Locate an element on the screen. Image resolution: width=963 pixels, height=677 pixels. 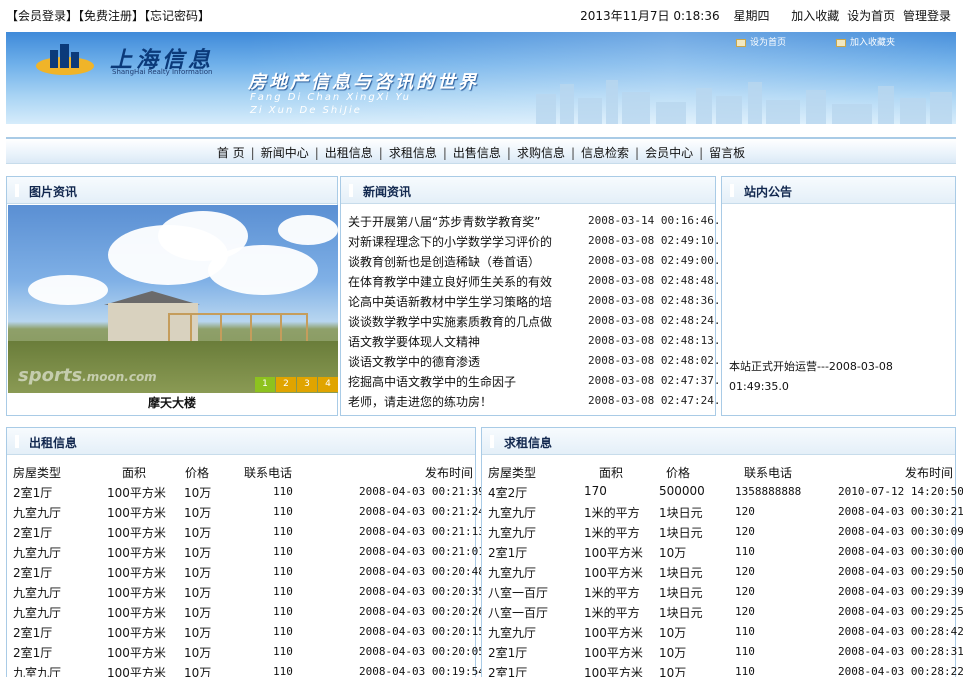
table-row: 八室一百厅 1米的平方 1块日元 120 2008-04-03 00:29:25 is located at coordinates (722, 611).